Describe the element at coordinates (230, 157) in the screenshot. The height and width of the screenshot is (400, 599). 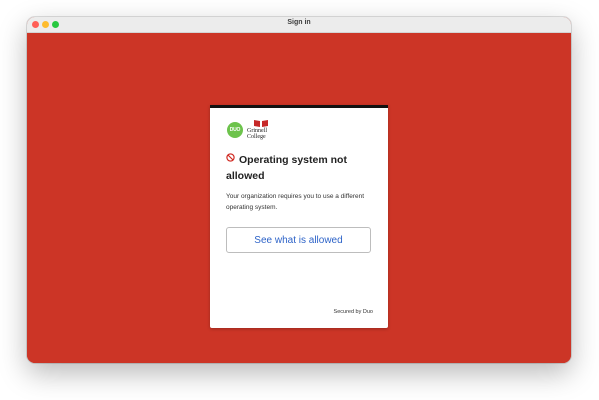
I see `blocked-icon` at that location.